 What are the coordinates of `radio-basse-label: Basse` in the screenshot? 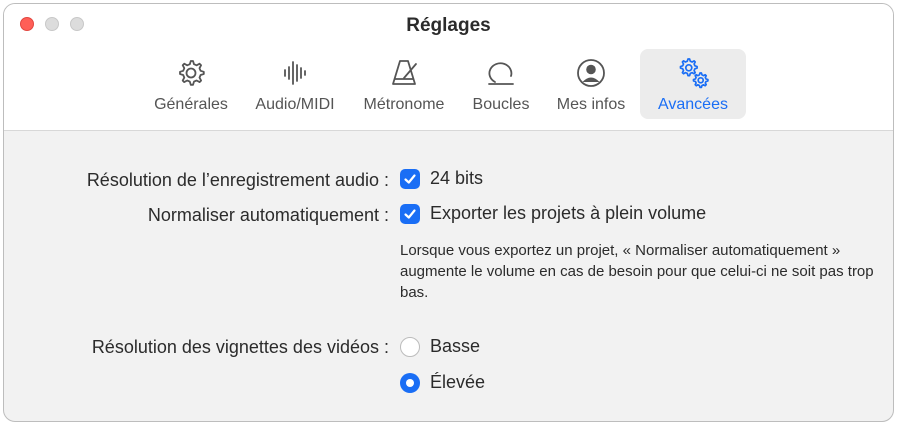 It's located at (455, 346).